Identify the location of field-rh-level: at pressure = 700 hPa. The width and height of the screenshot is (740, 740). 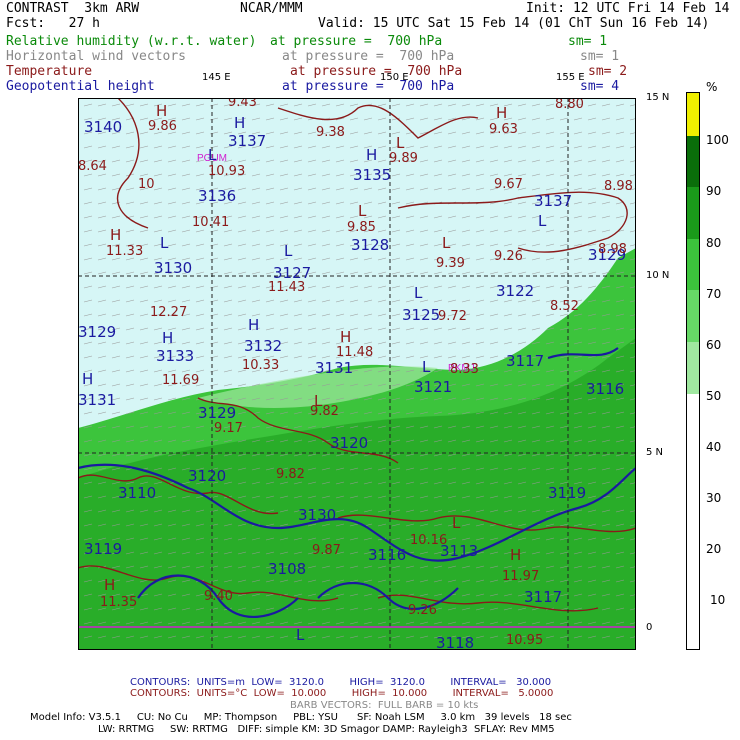
(356, 41).